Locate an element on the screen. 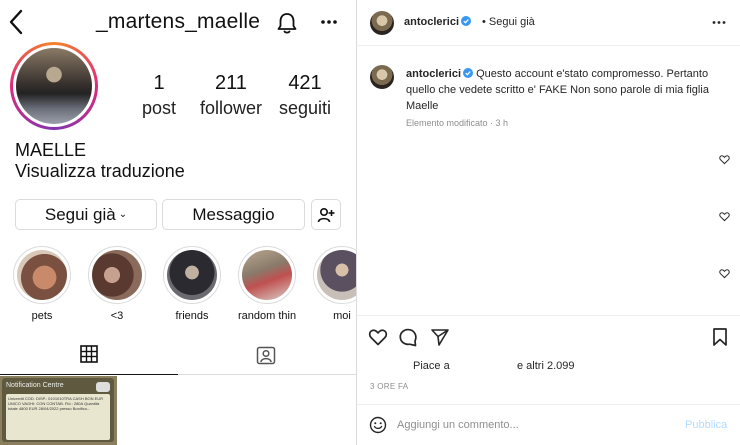  post-actions is located at coordinates (548, 335).